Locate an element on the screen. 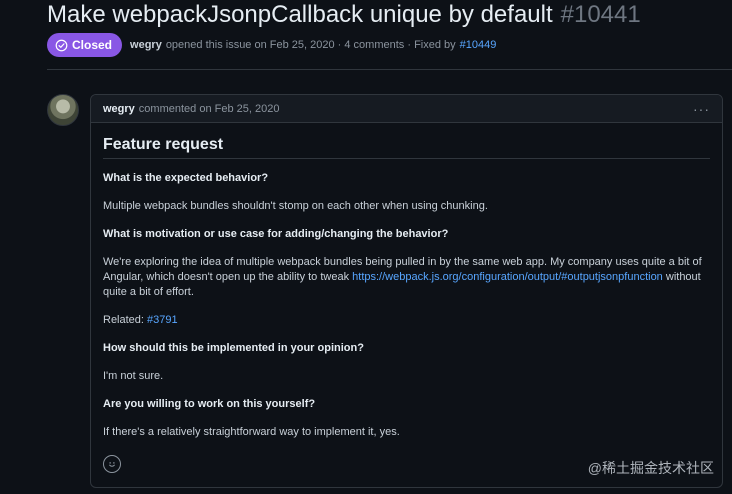 This screenshot has height=494, width=732. check-circle-icon is located at coordinates (61, 45).